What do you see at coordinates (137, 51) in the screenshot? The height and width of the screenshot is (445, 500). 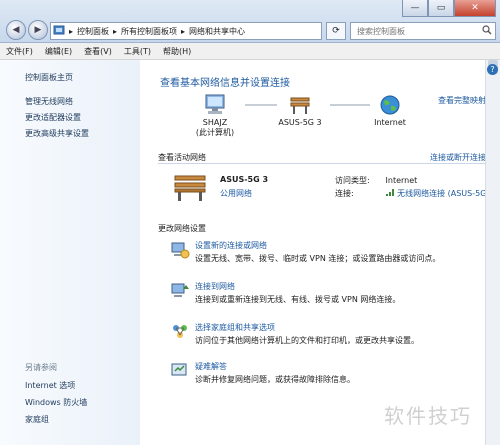 I see `menu-tools: 工具(T)` at bounding box center [137, 51].